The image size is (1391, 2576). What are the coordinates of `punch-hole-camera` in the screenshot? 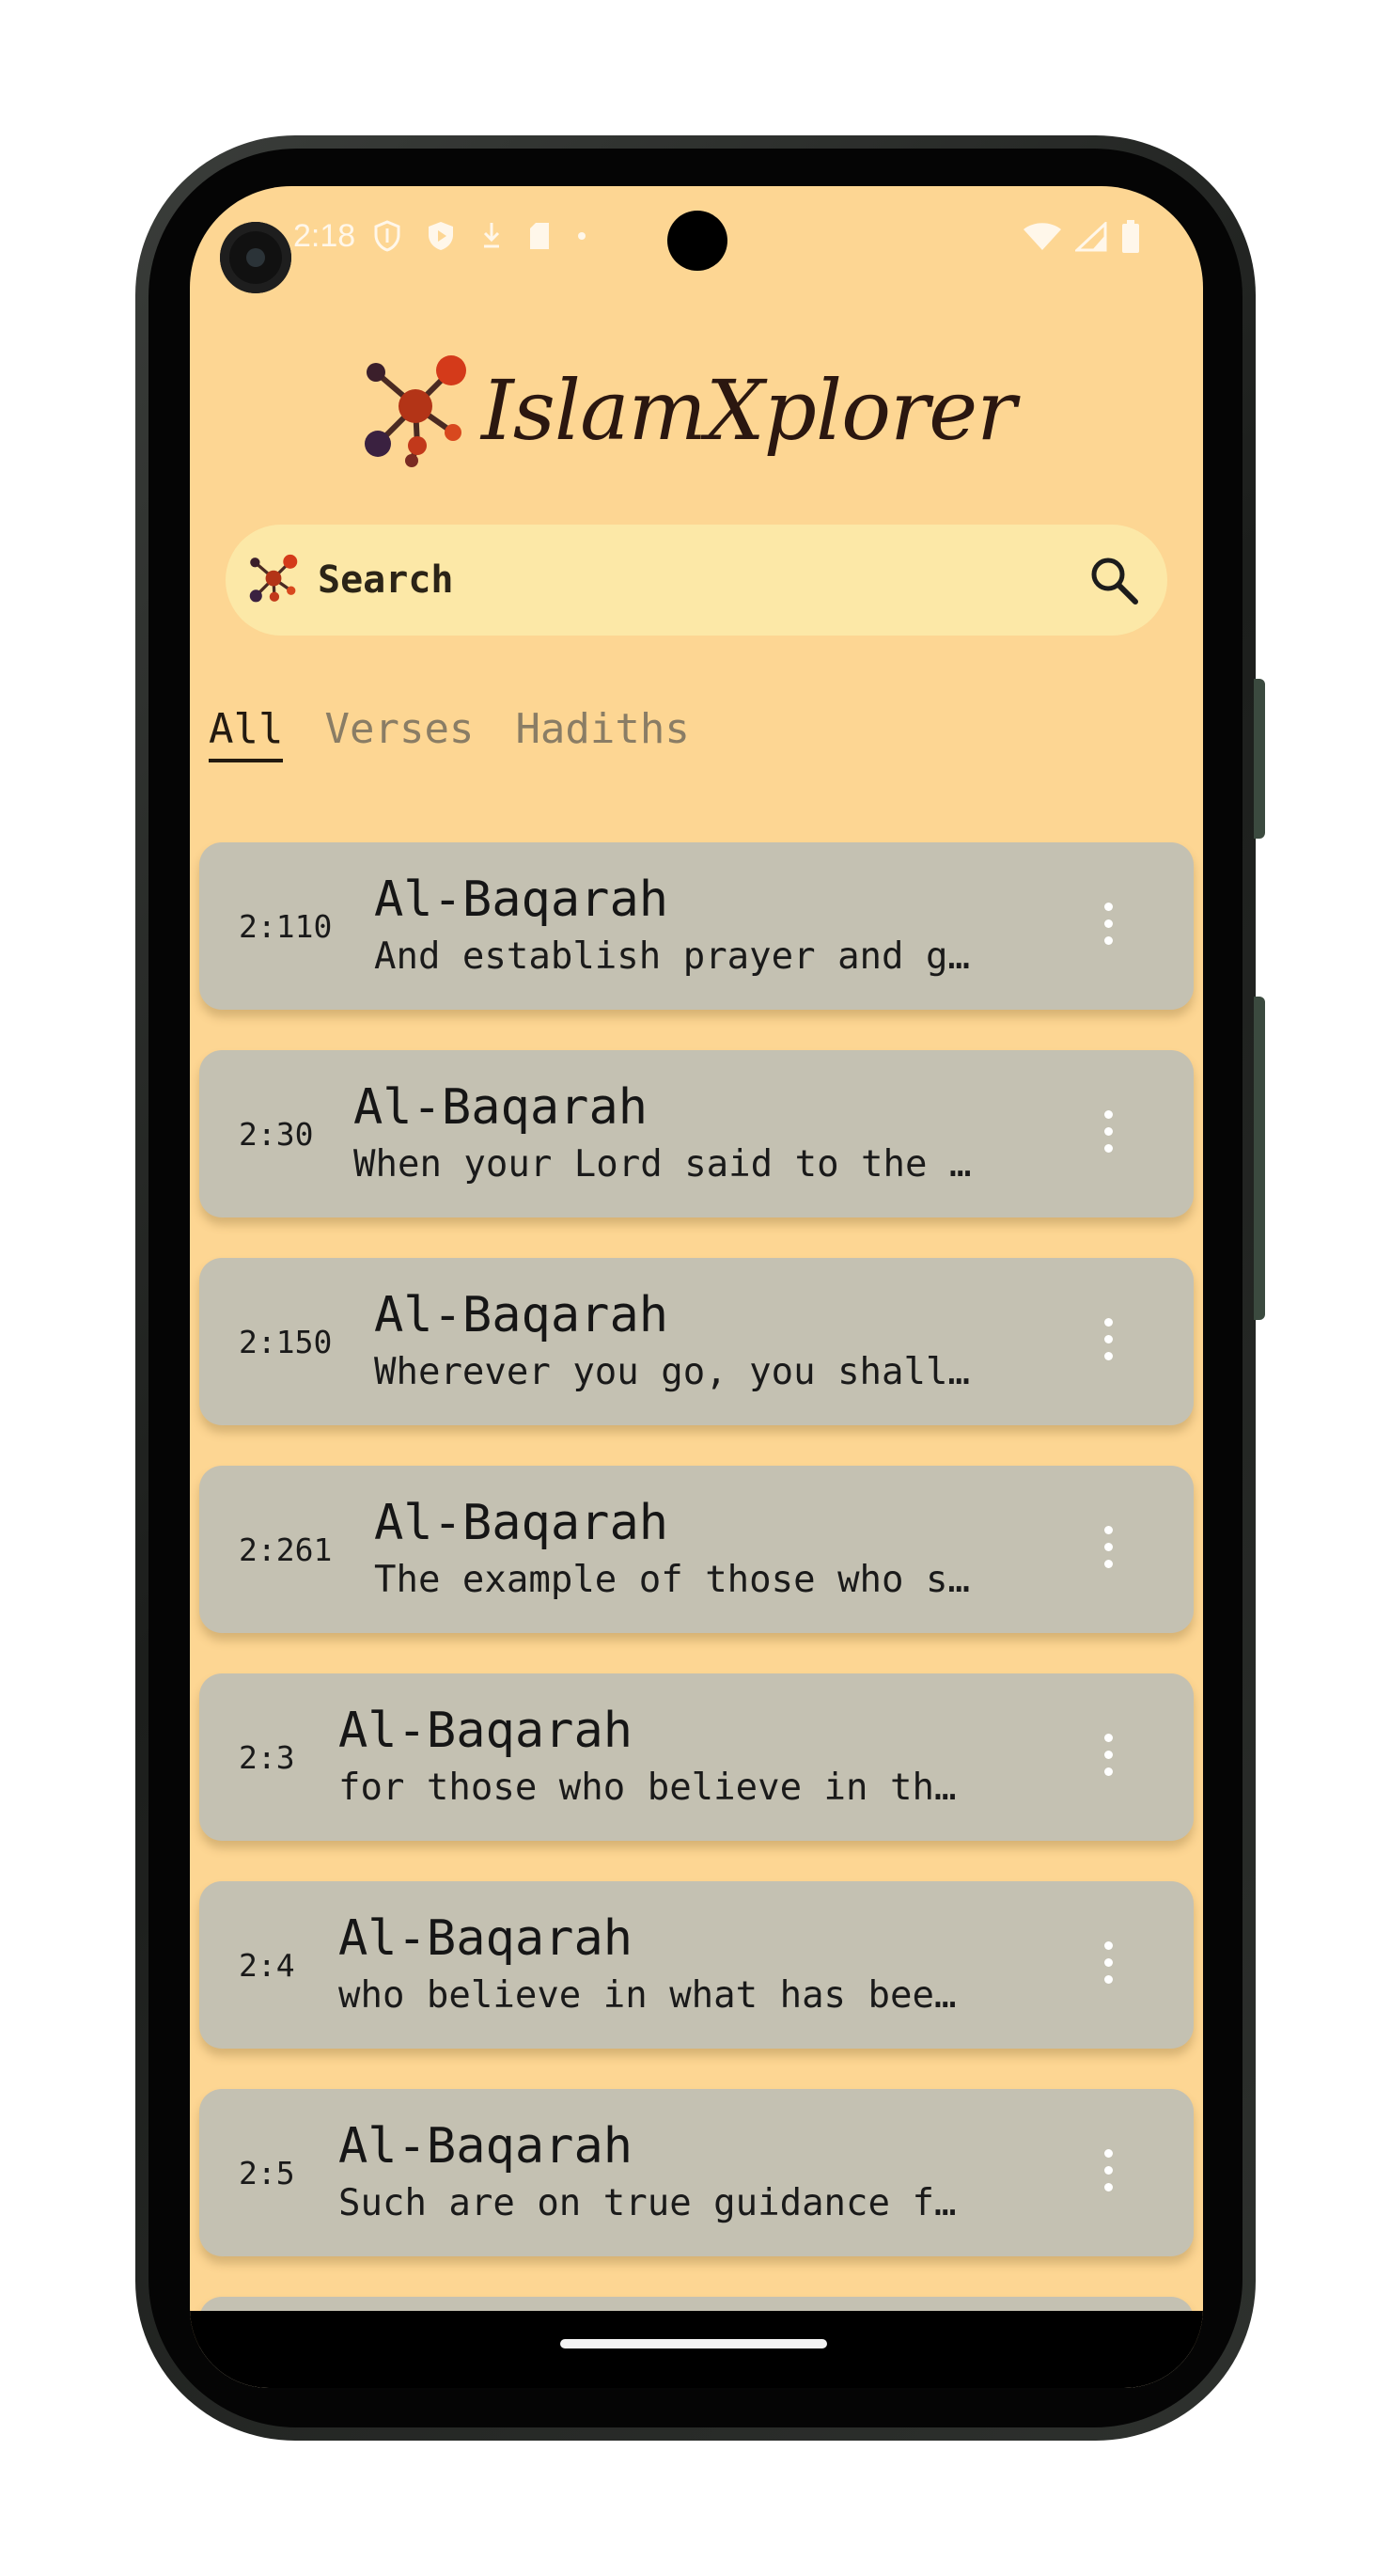 It's located at (697, 241).